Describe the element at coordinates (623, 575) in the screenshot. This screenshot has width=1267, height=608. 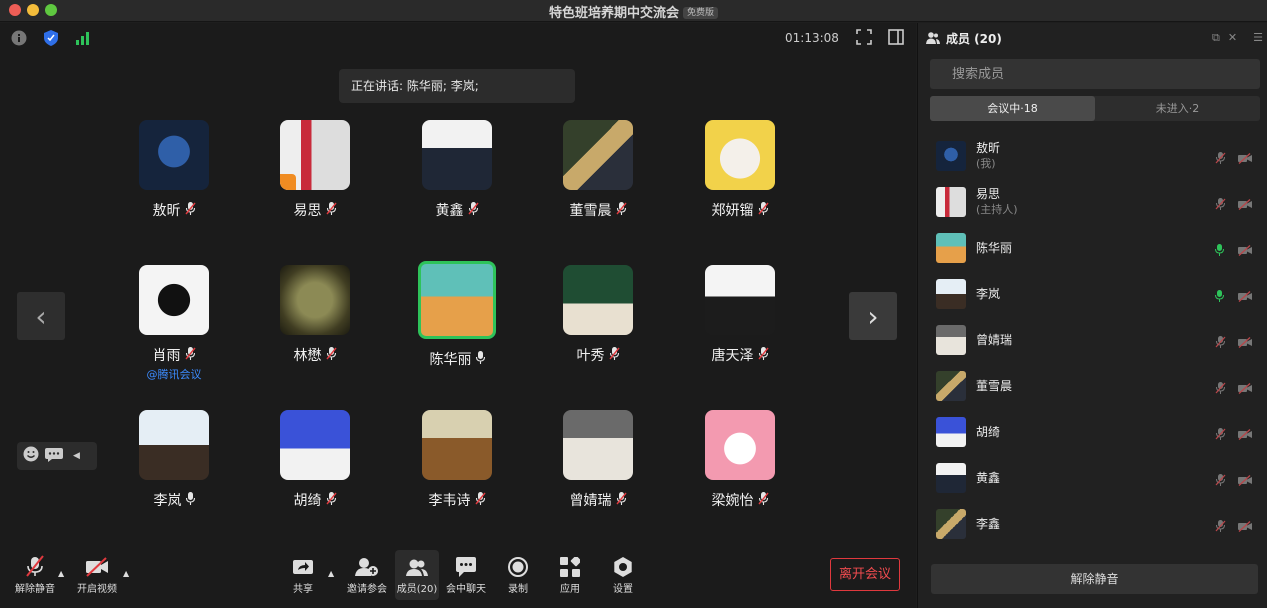
I see `settings-button: 设置` at that location.